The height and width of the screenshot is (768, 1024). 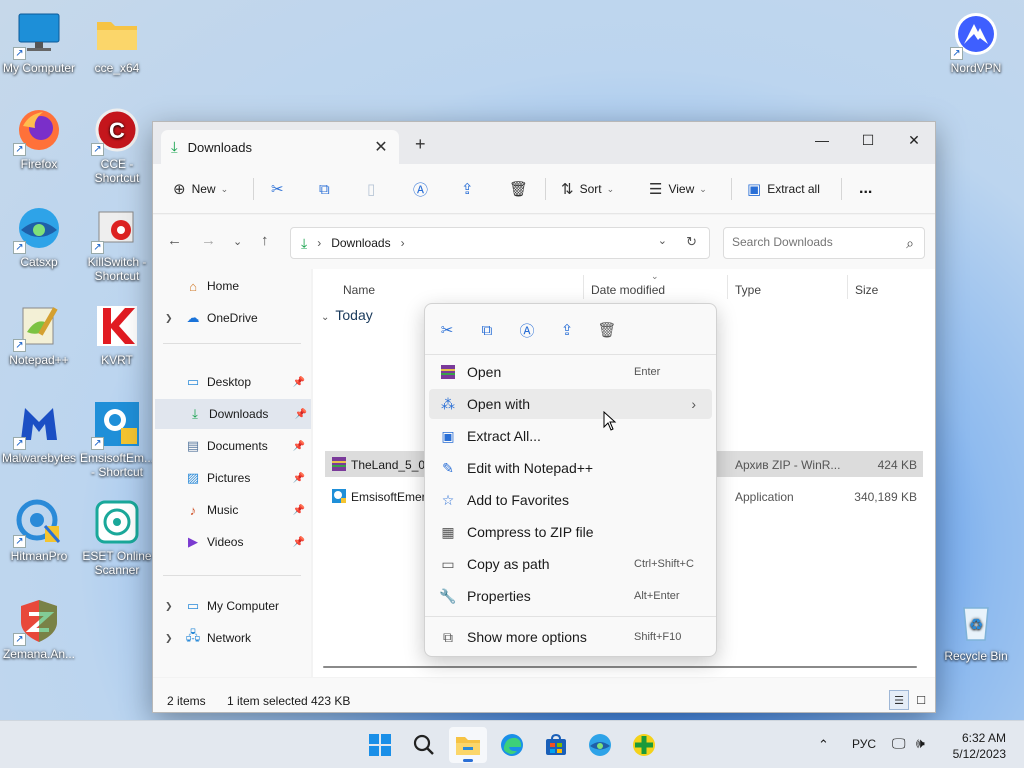 What do you see at coordinates (570, 596) in the screenshot?
I see `menu-item-properties: 🔧 Properties Alt+Enter` at bounding box center [570, 596].